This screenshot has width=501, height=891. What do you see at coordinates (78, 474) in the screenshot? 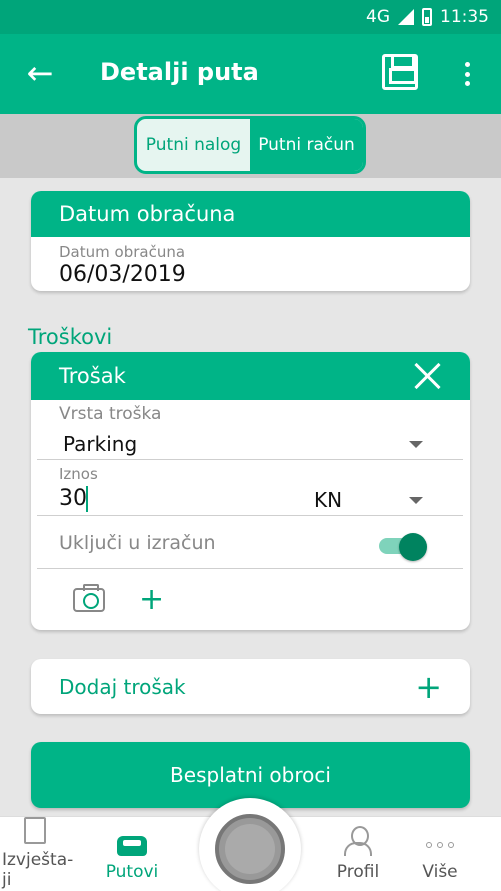
I see `amount-label: Iznos` at bounding box center [78, 474].